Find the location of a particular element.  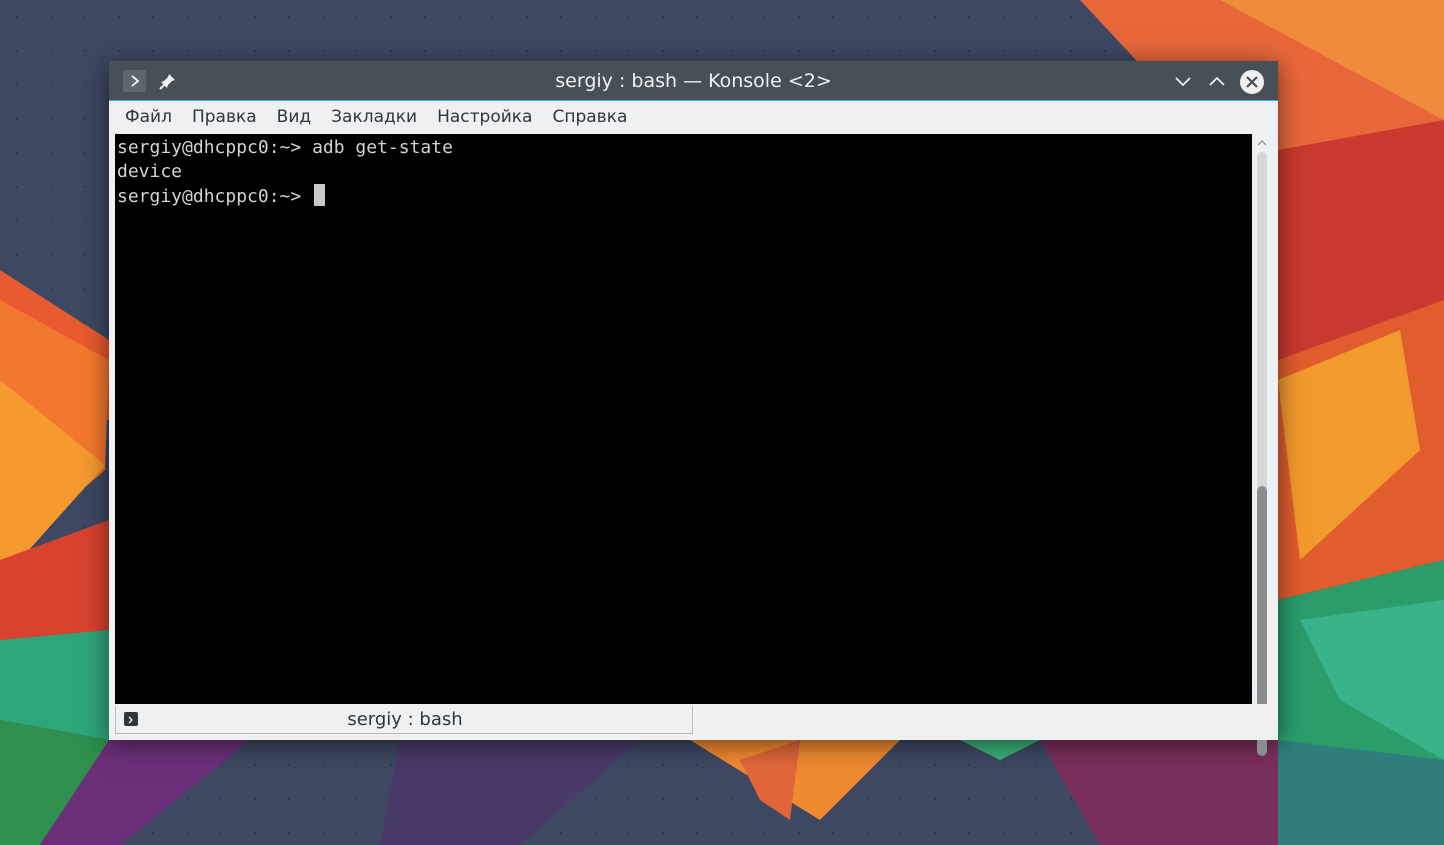

menu-file: Файл is located at coordinates (148, 117).